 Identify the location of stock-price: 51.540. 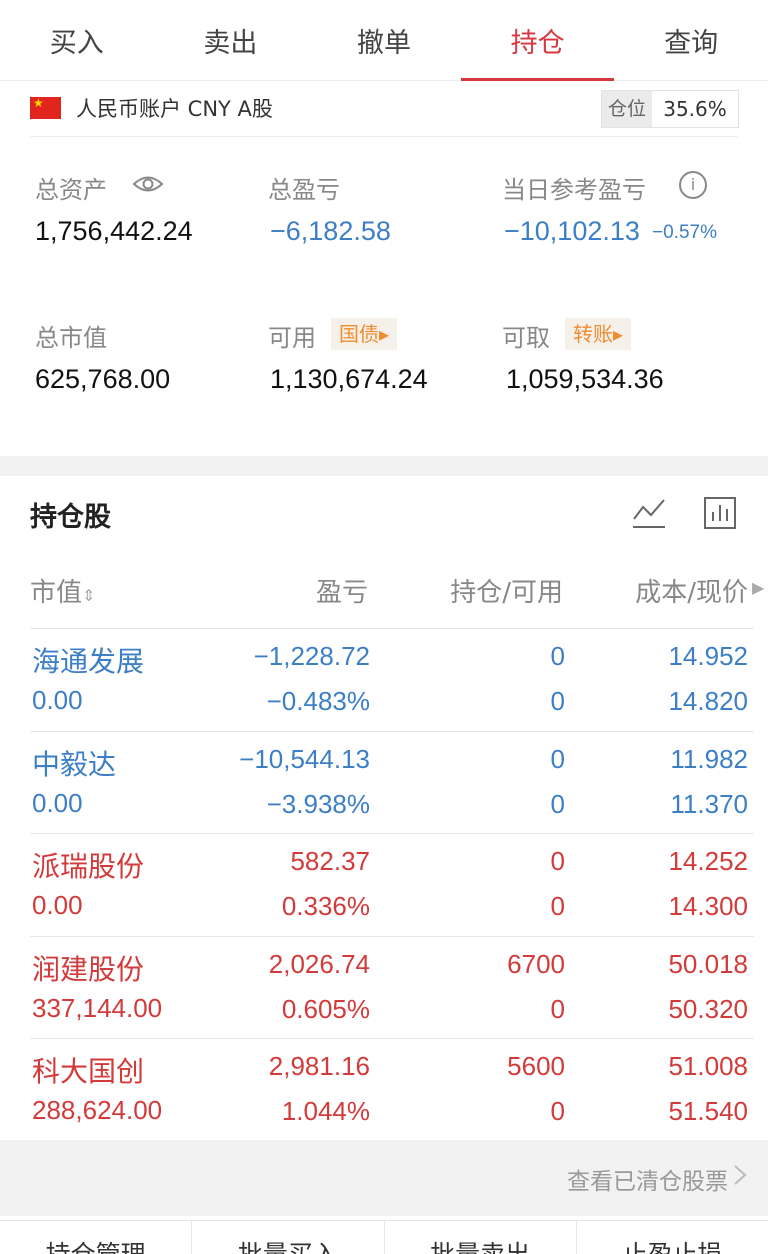
(708, 1111).